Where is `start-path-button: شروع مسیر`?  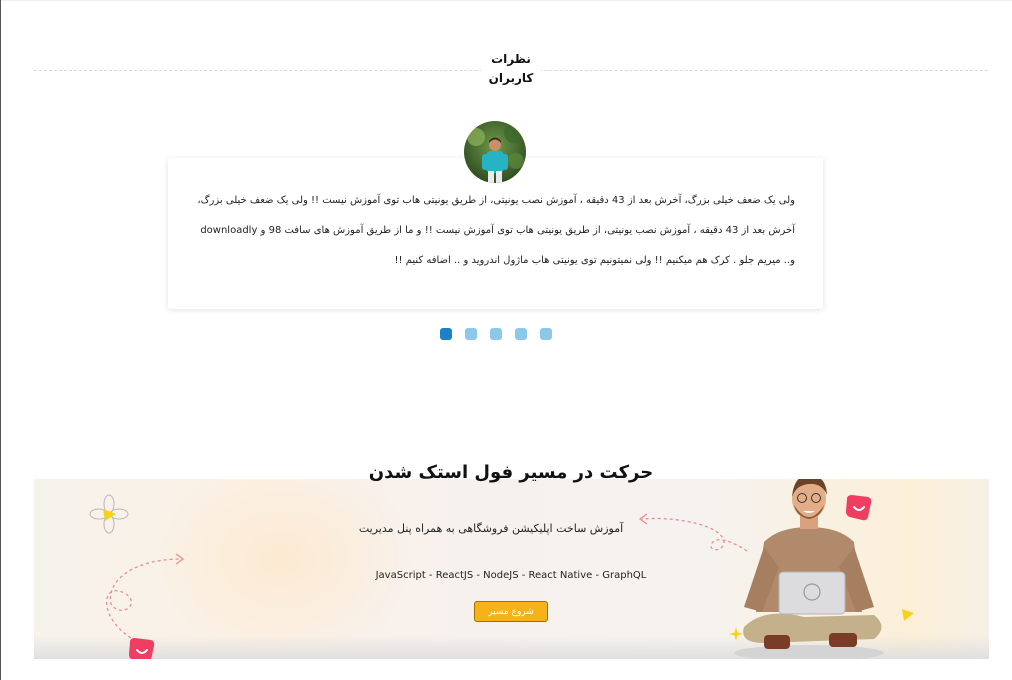 start-path-button: شروع مسیر is located at coordinates (511, 611).